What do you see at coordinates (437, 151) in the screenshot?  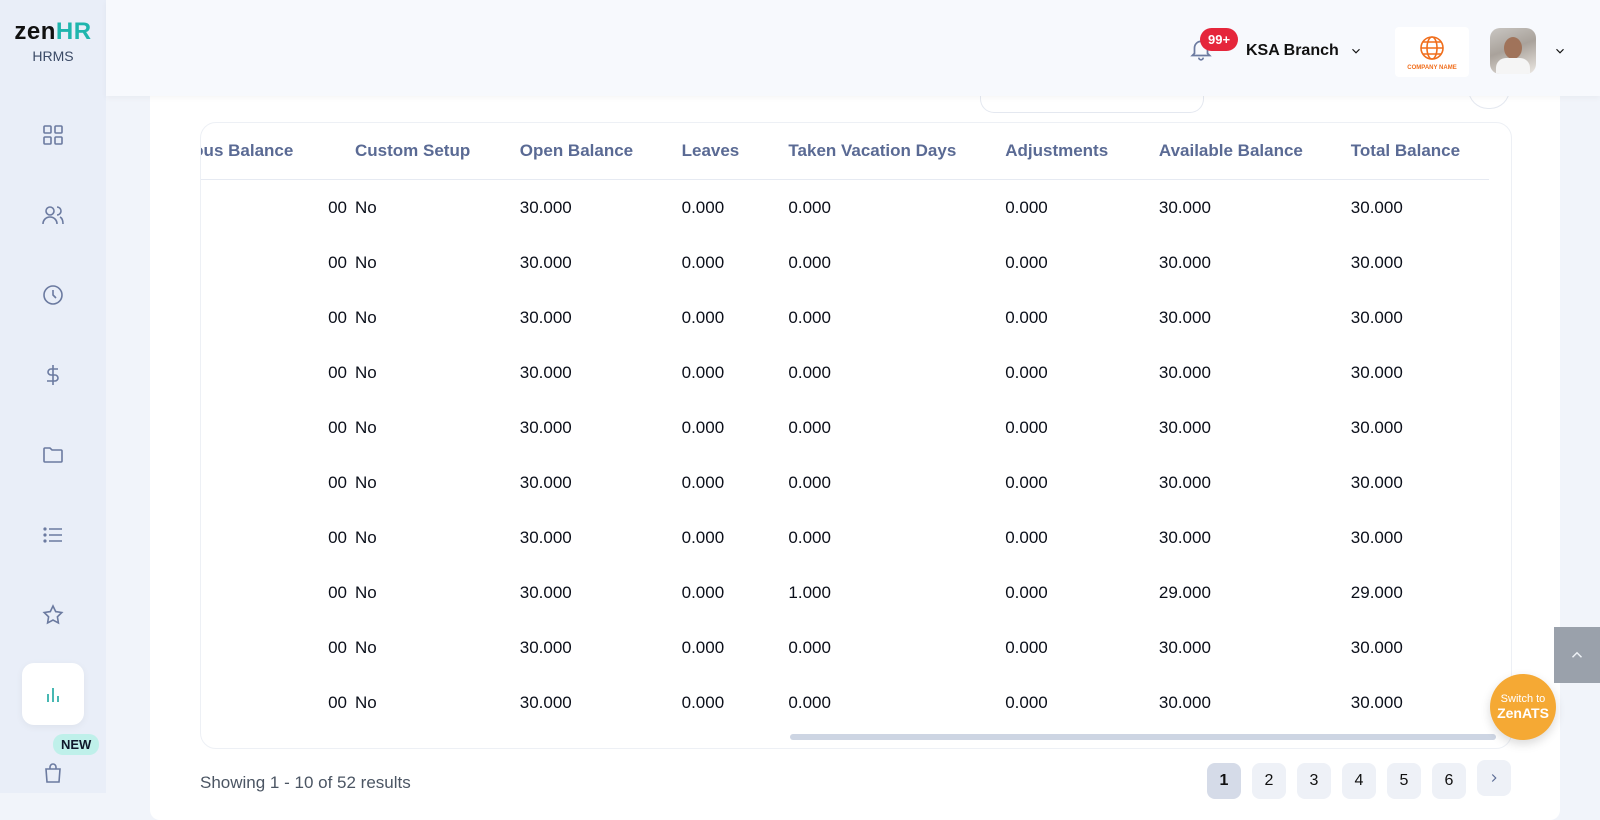 I see `col-custom-setup: Custom Setup` at bounding box center [437, 151].